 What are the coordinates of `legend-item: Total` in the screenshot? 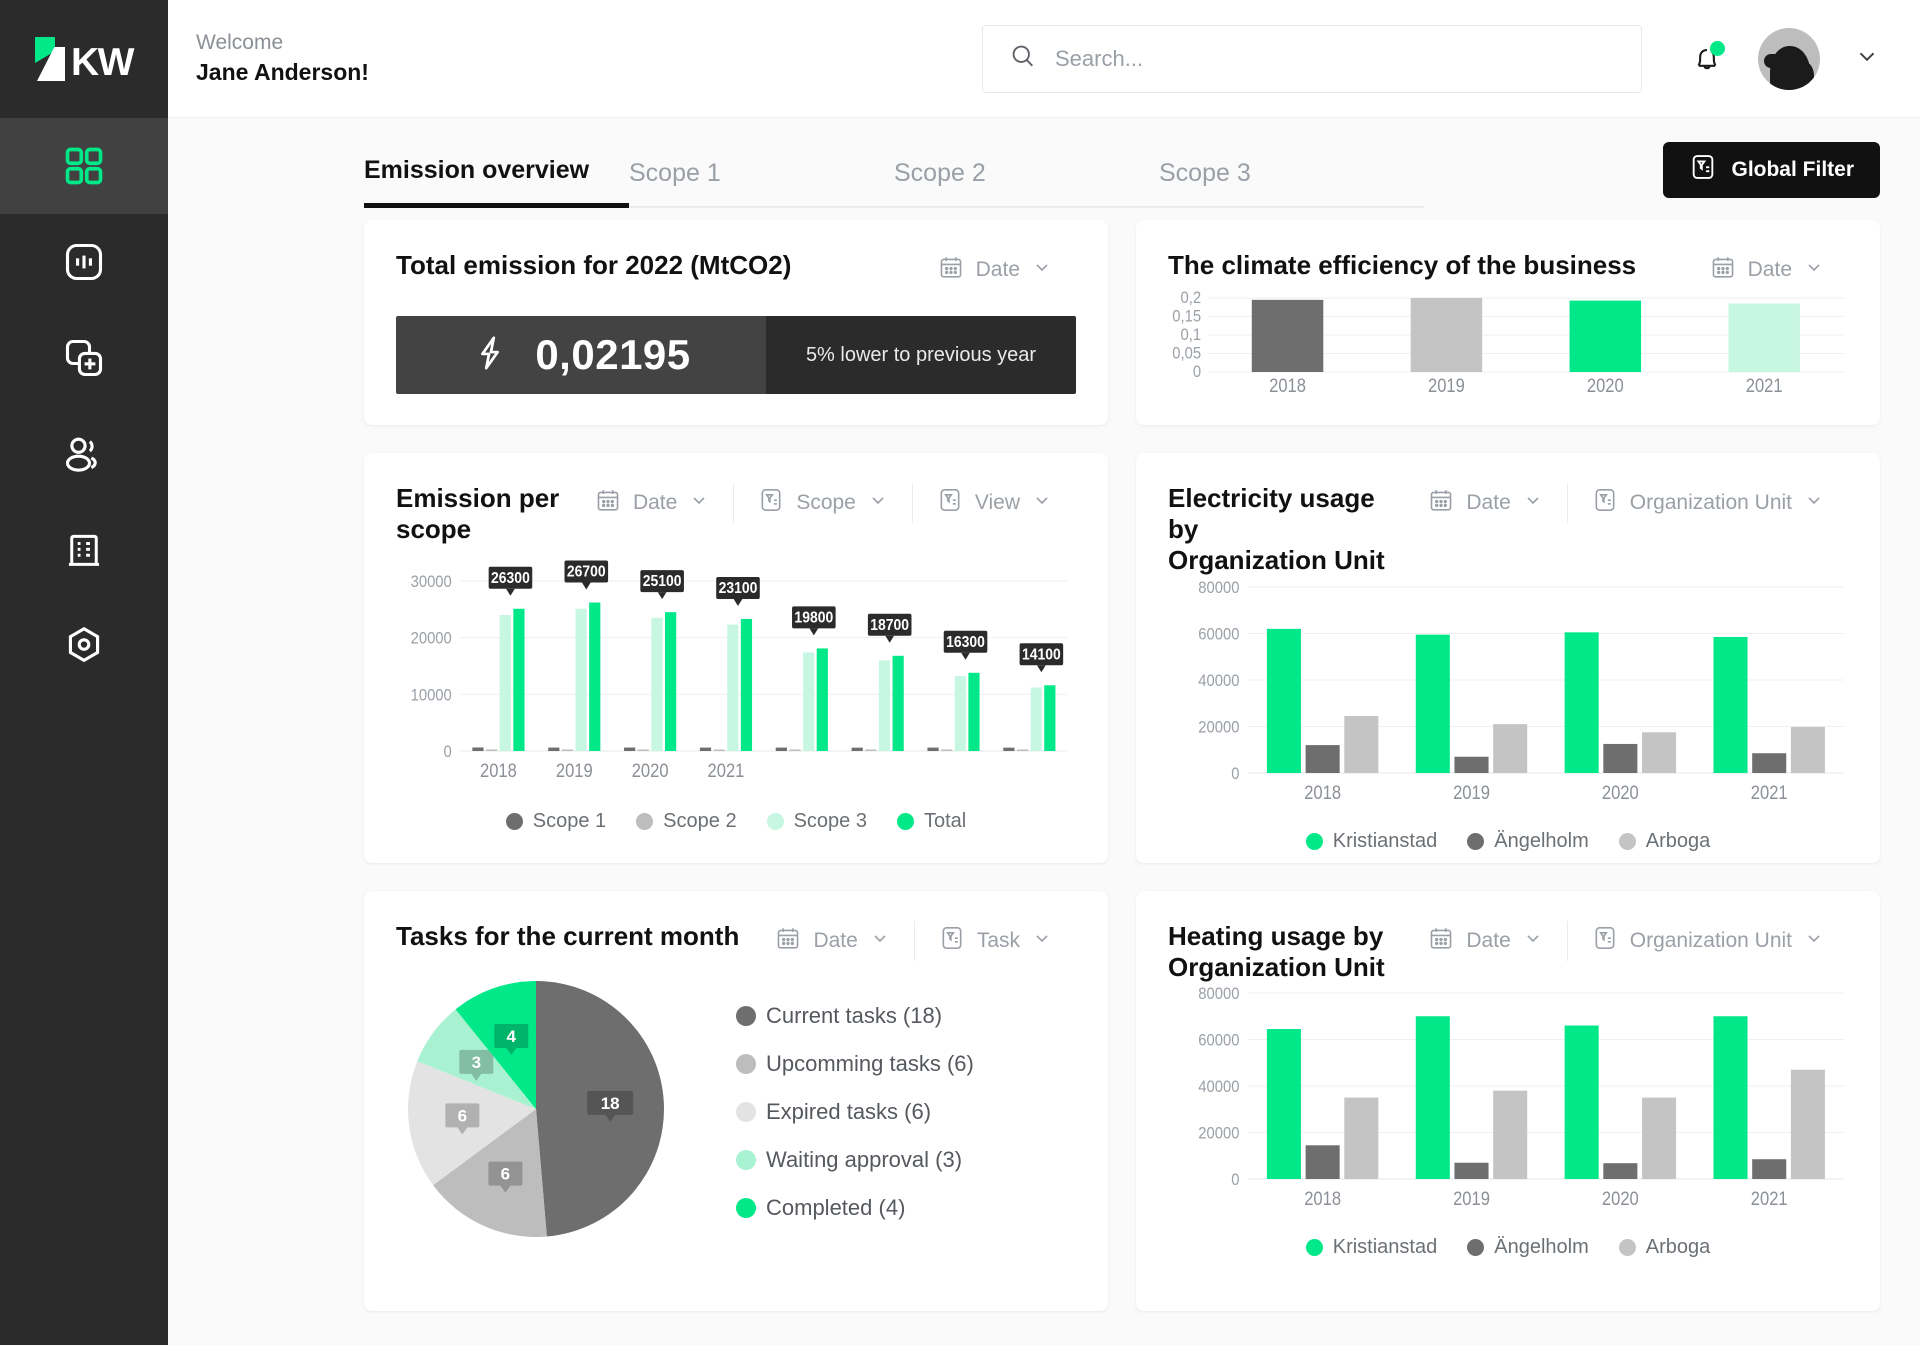 It's located at (931, 821).